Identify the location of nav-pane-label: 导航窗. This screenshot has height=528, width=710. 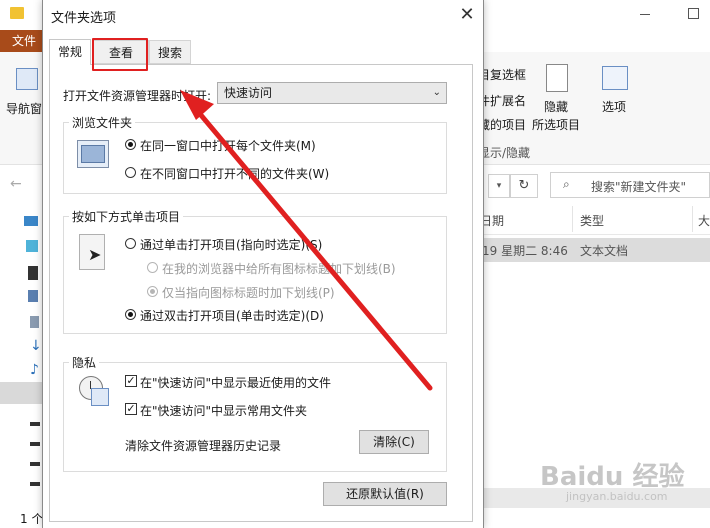
(24, 108).